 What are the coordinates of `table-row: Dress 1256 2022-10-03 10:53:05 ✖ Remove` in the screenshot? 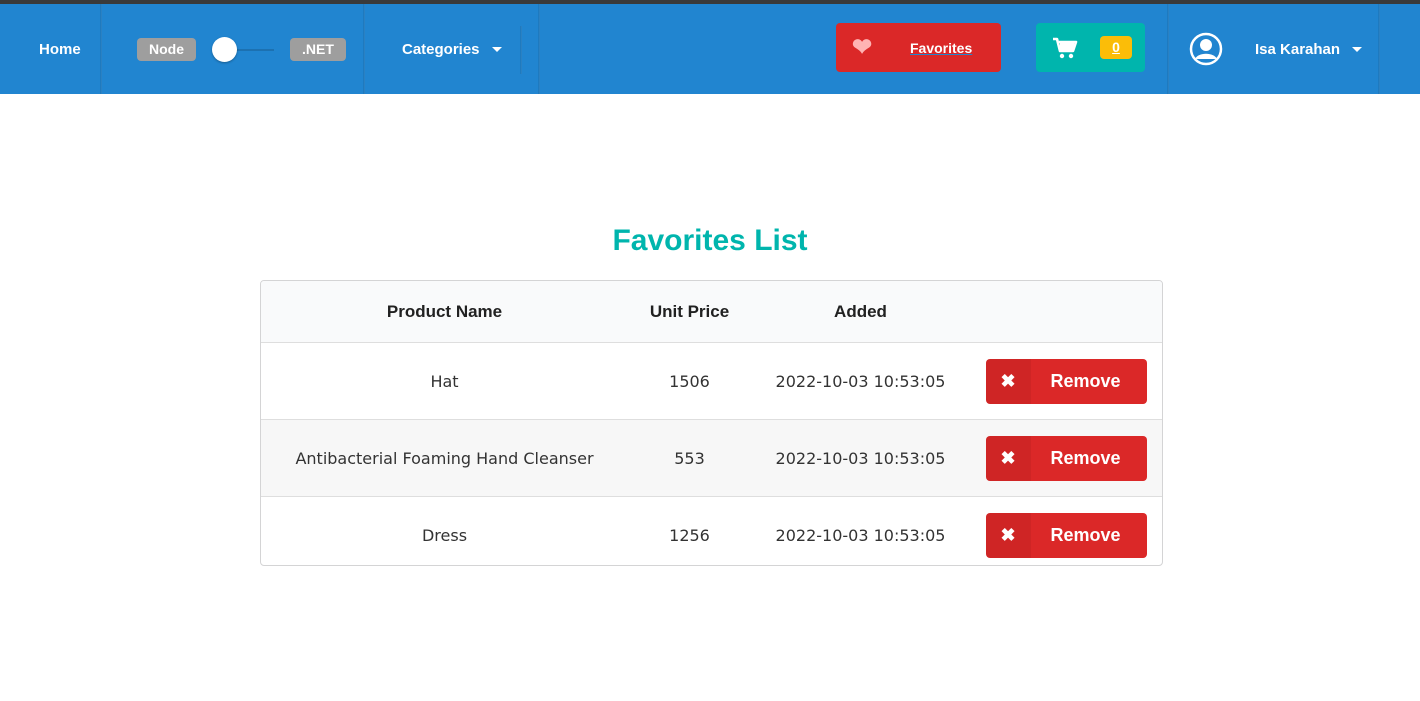 It's located at (711, 530).